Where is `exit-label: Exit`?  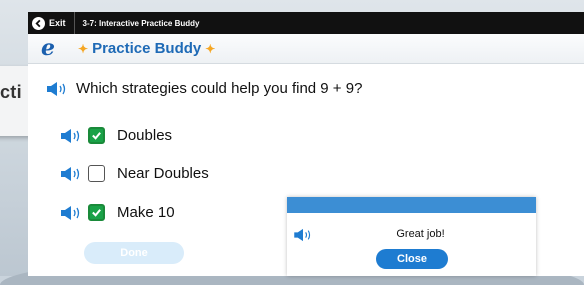 exit-label: Exit is located at coordinates (57, 23).